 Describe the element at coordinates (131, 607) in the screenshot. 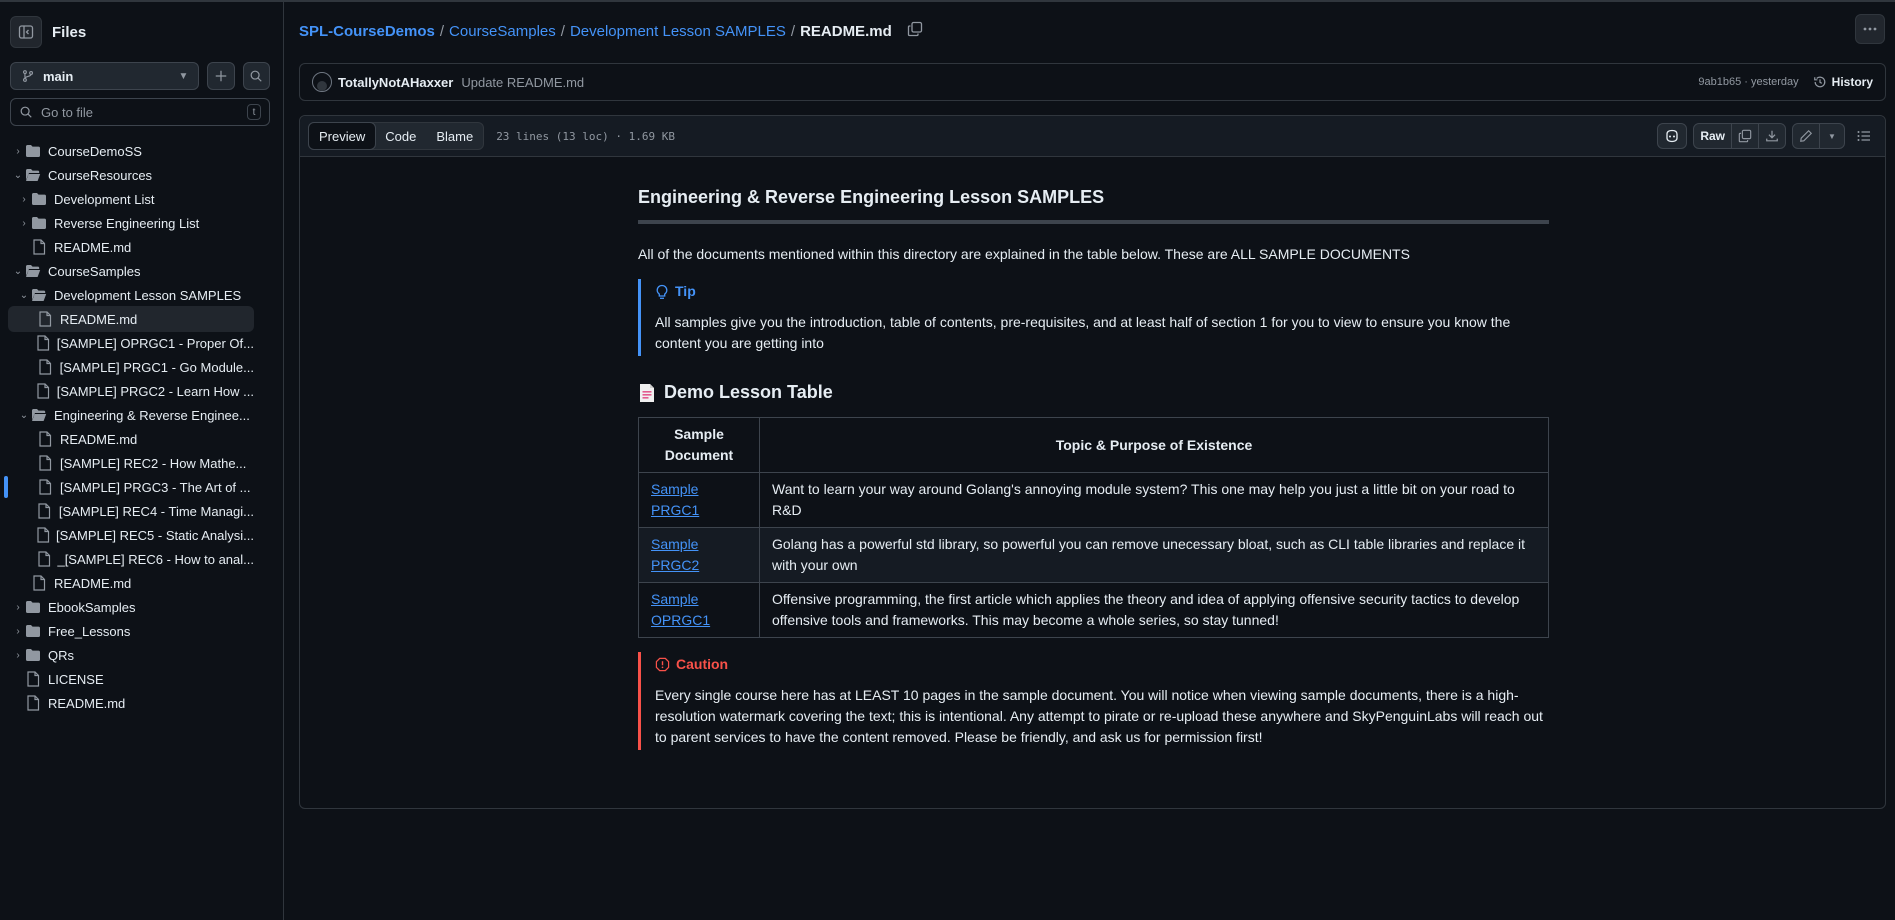

I see `tree-folder-ebooksamples: › EbookSamples` at that location.